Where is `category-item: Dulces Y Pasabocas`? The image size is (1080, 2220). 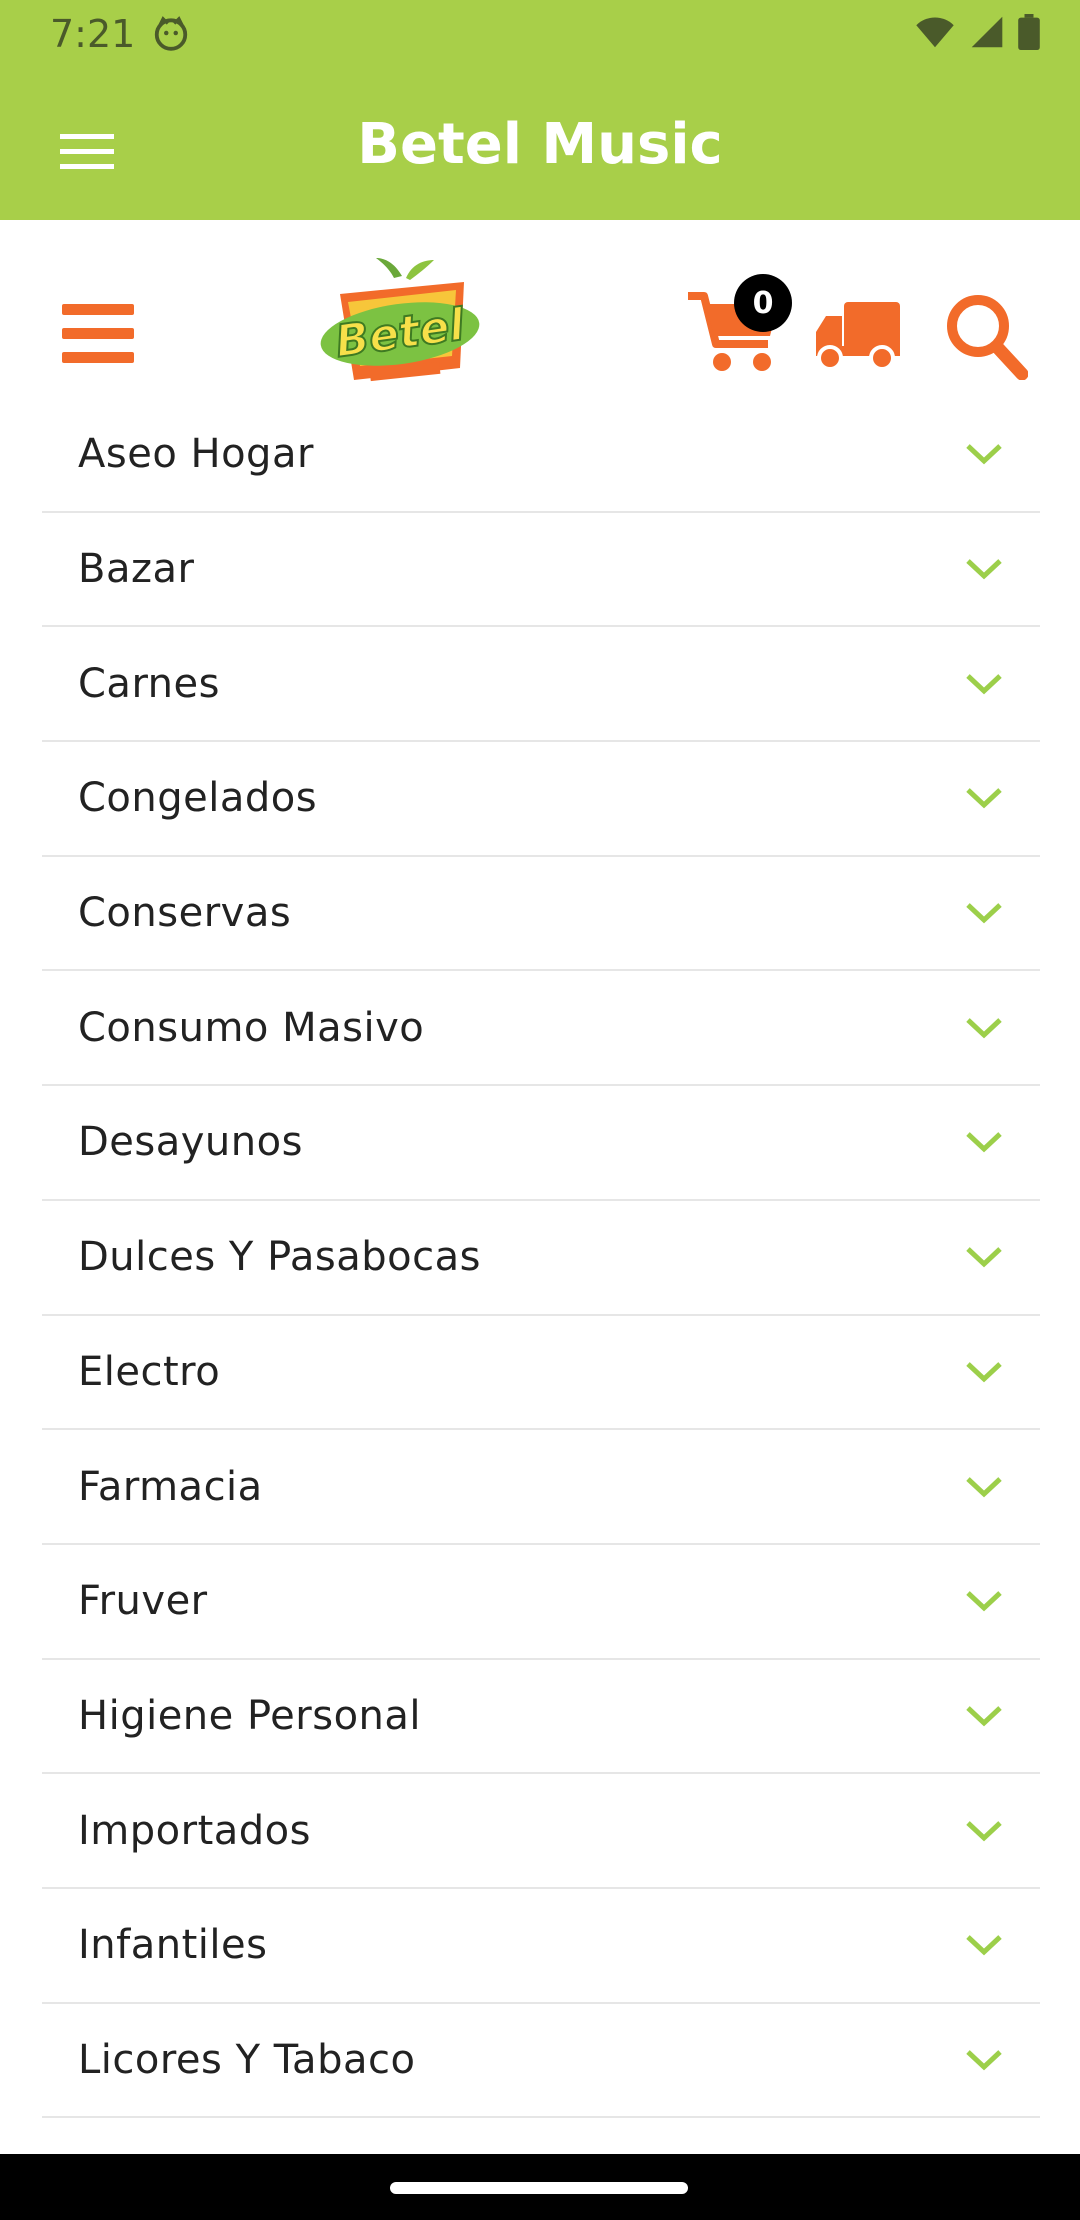
category-item: Dulces Y Pasabocas is located at coordinates (541, 1258).